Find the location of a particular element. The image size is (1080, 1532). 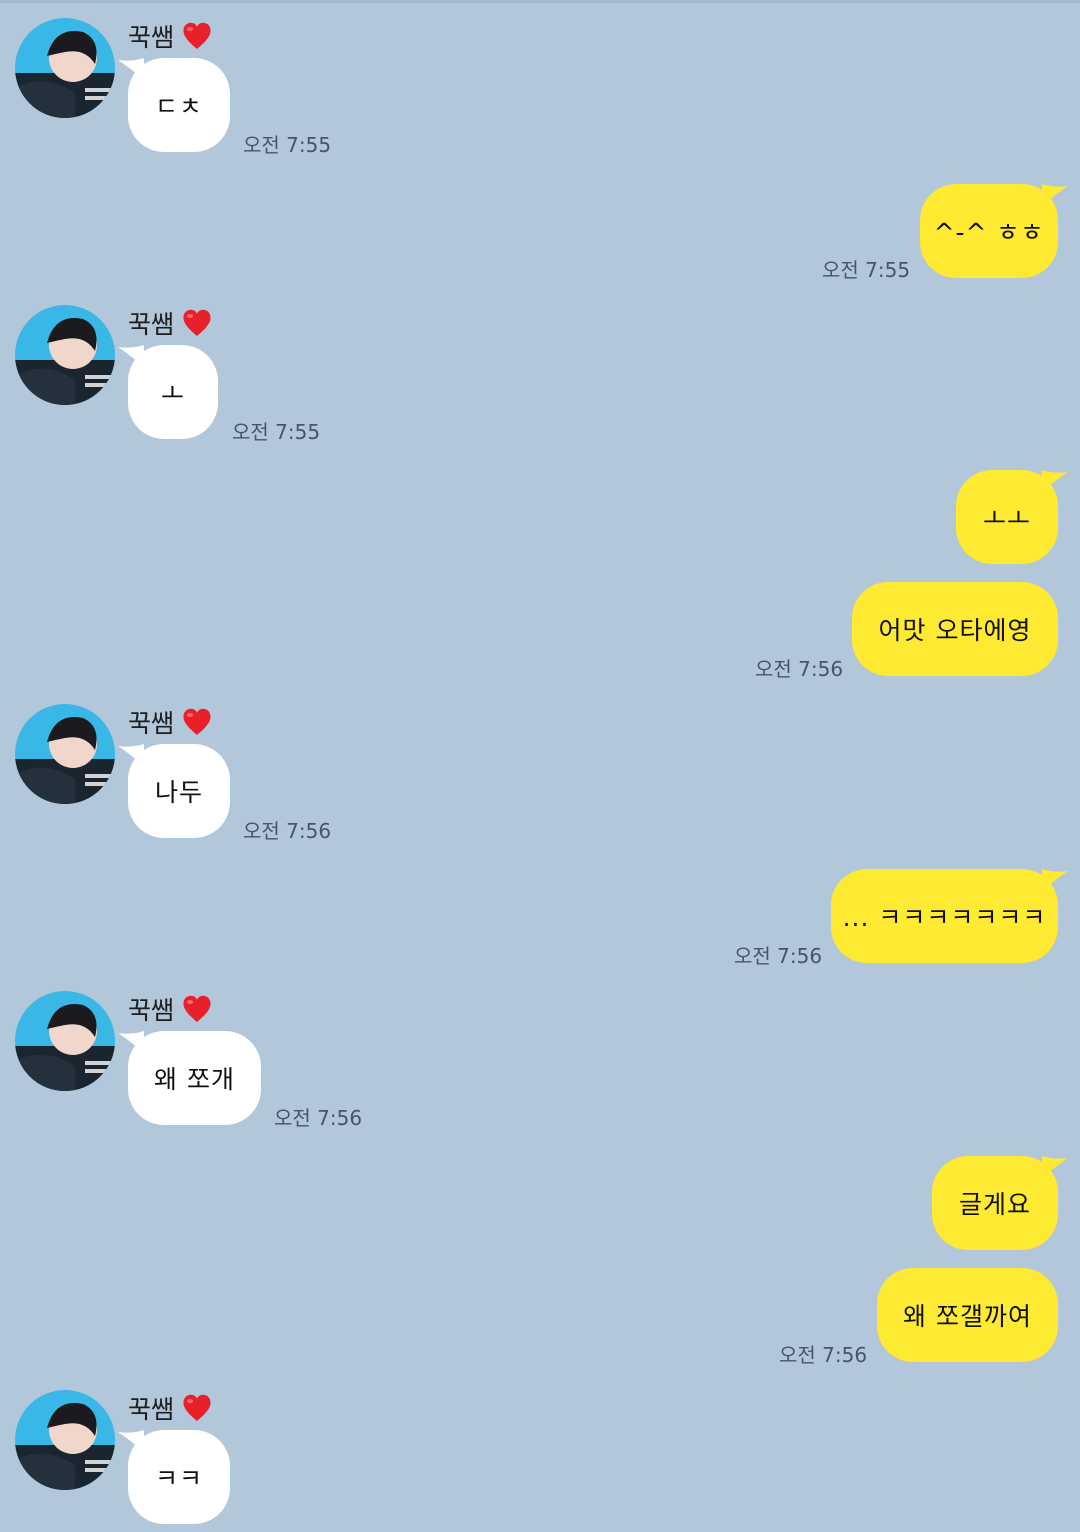

incoming-message-bubble: 나두 is located at coordinates (174, 791).